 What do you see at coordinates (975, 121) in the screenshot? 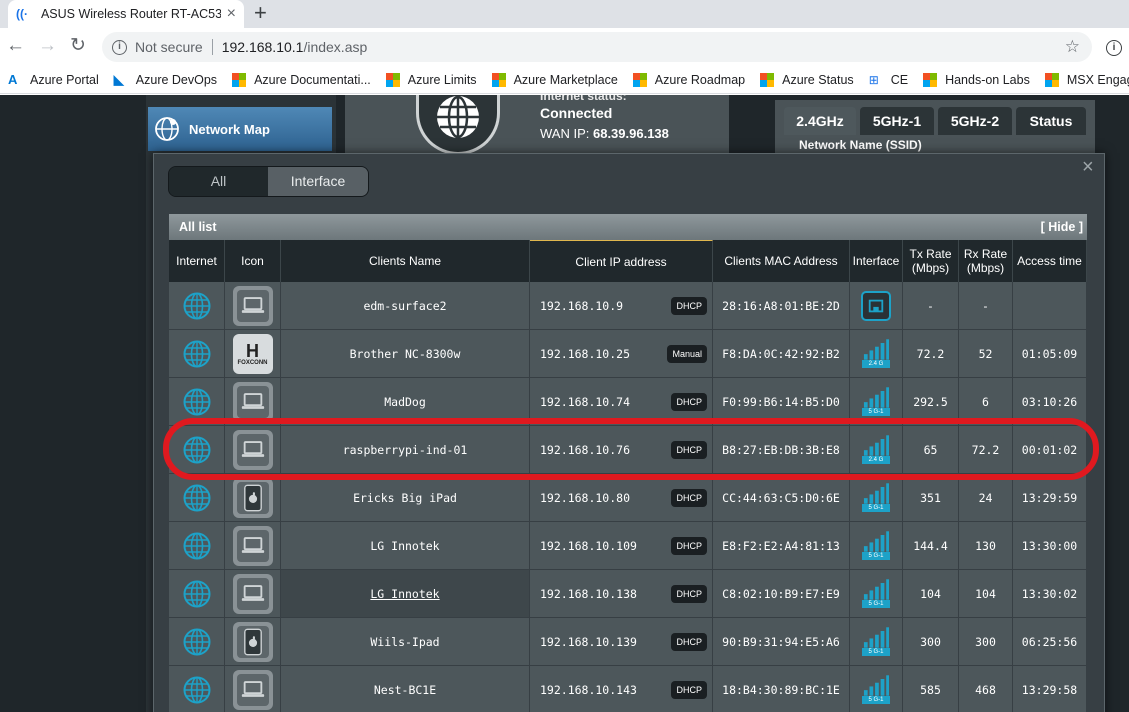
I see `tab-5ghz-2: 5GHz-2` at bounding box center [975, 121].